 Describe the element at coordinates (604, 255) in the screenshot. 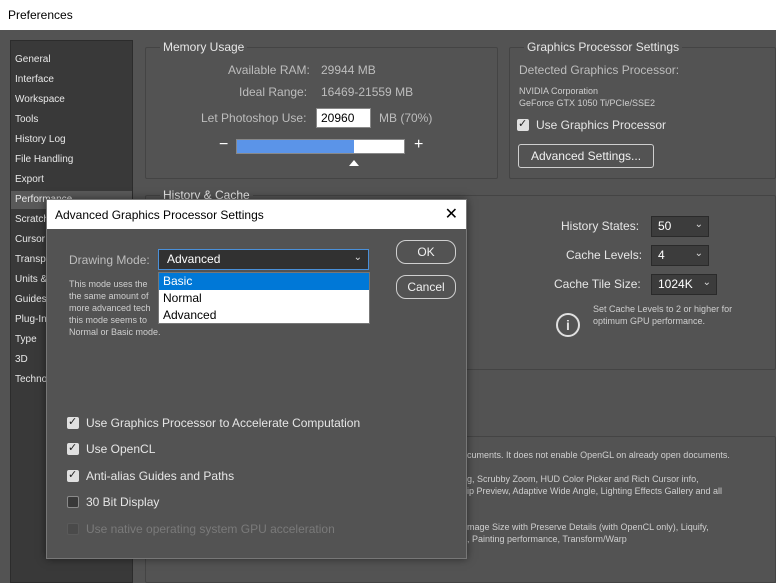

I see `cache-levels-label: Cache Levels:` at that location.